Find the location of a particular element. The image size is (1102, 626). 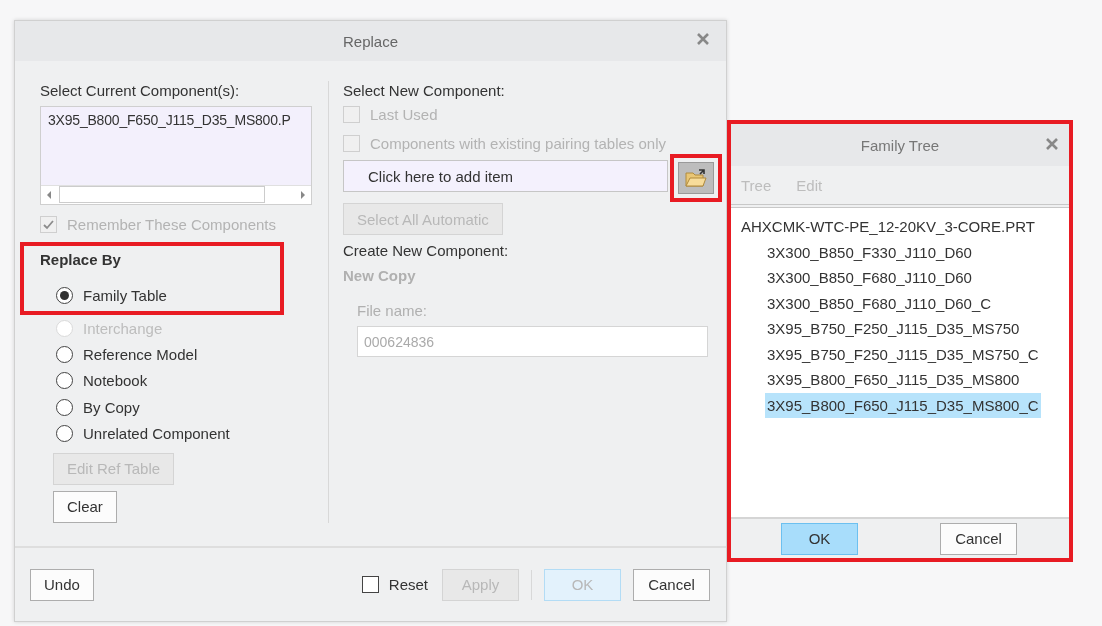

section-label: Create New Component: is located at coordinates (426, 251).